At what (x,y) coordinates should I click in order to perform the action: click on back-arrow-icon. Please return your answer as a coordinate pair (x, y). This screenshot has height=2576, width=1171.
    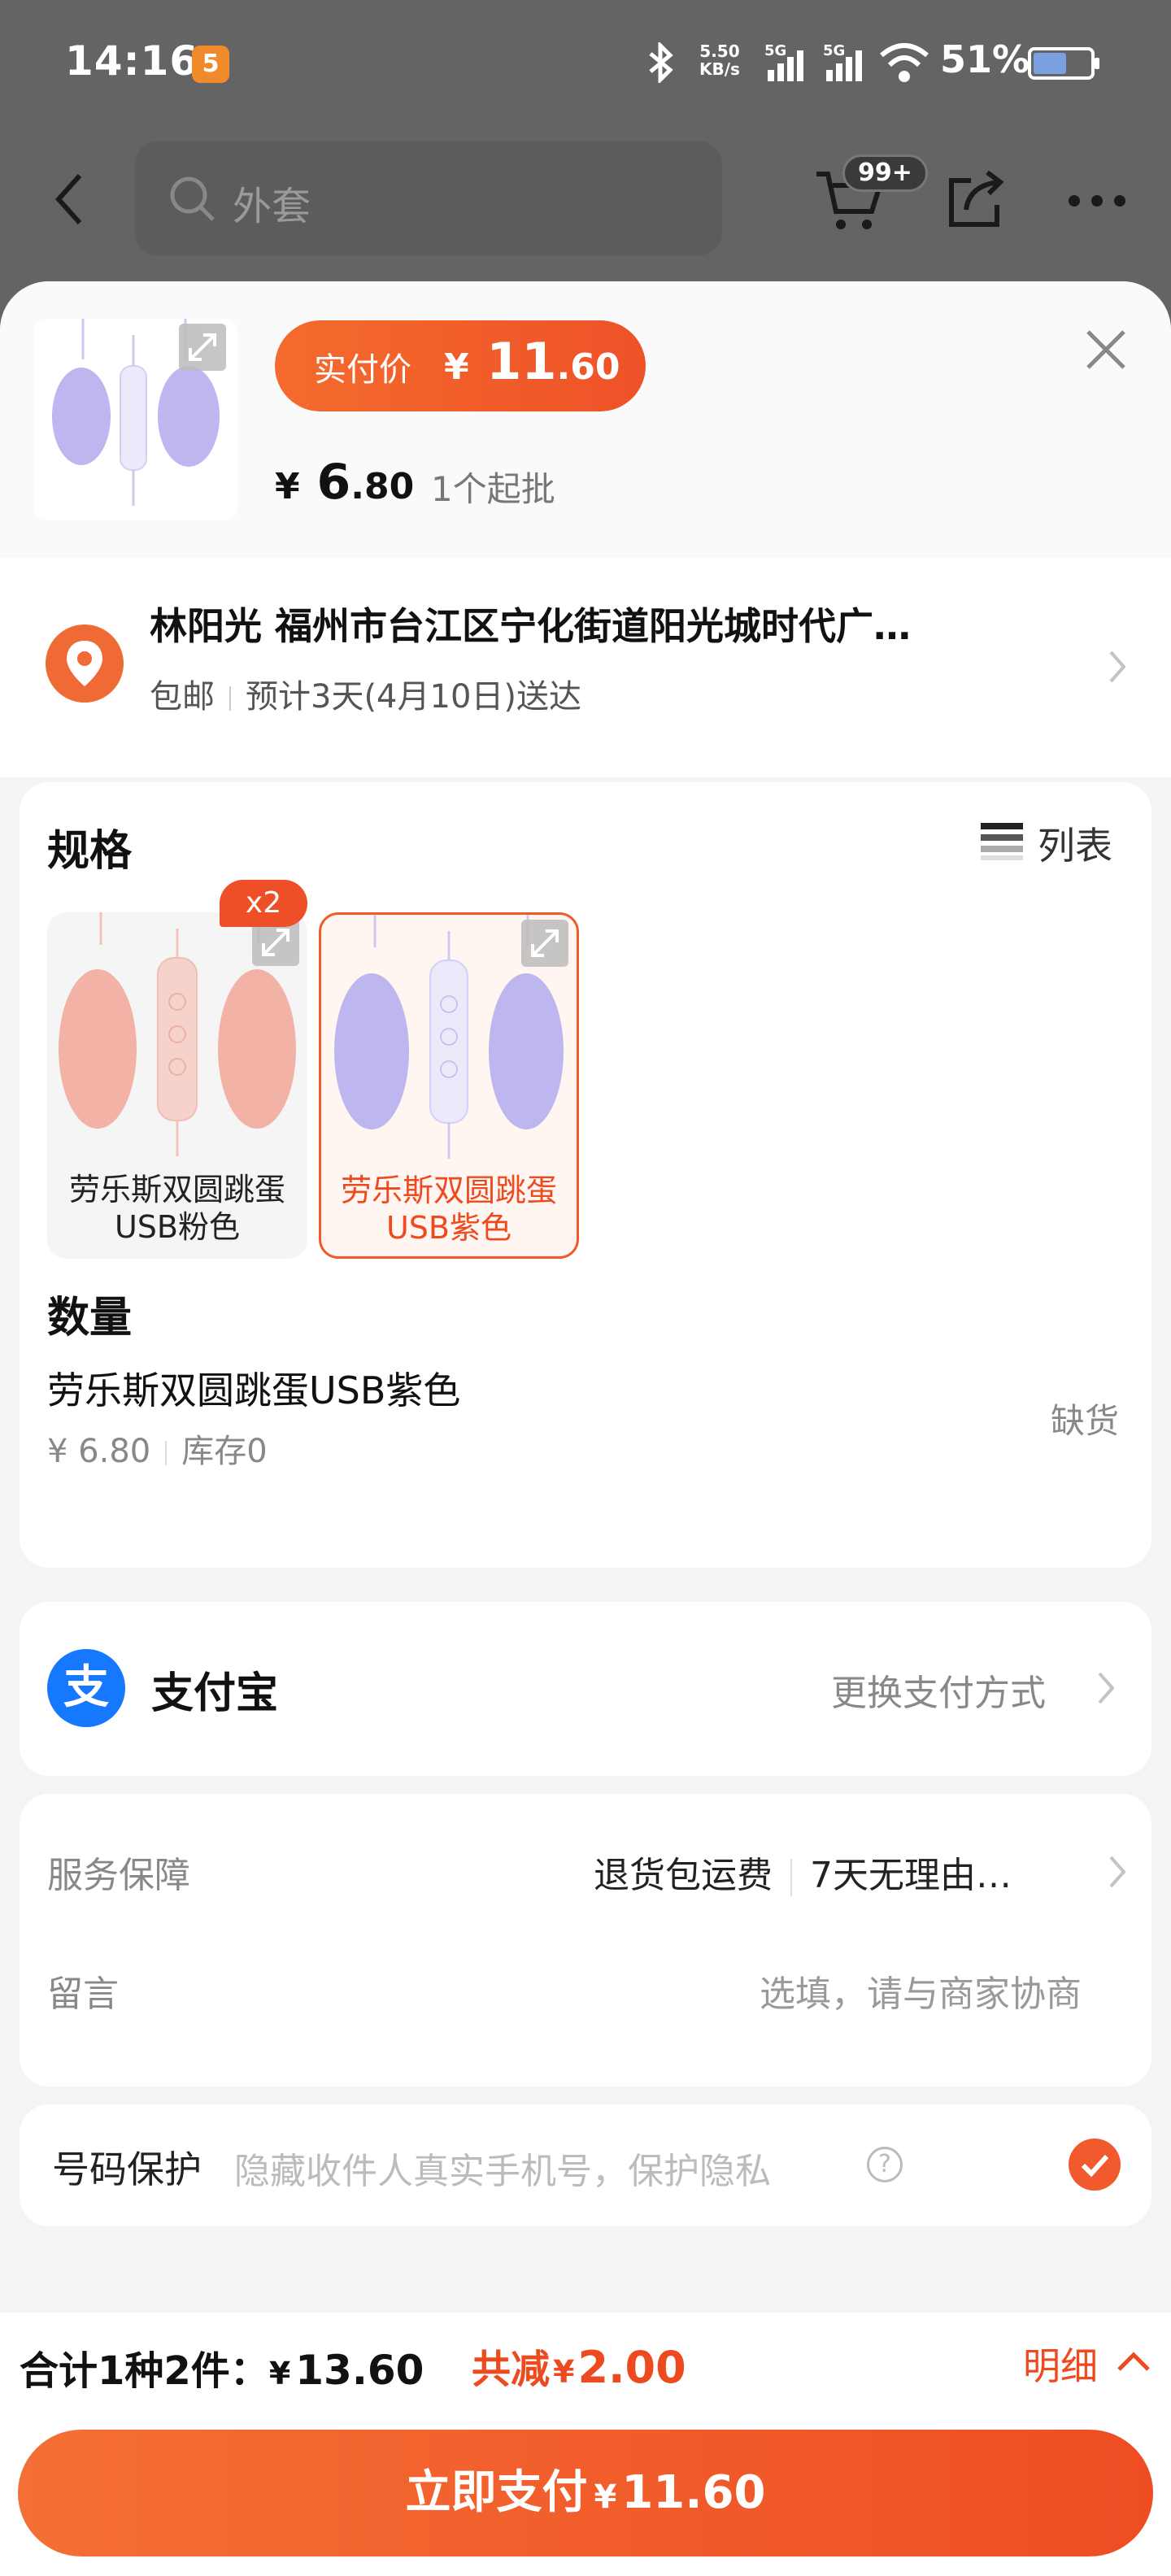
    Looking at the image, I should click on (70, 199).